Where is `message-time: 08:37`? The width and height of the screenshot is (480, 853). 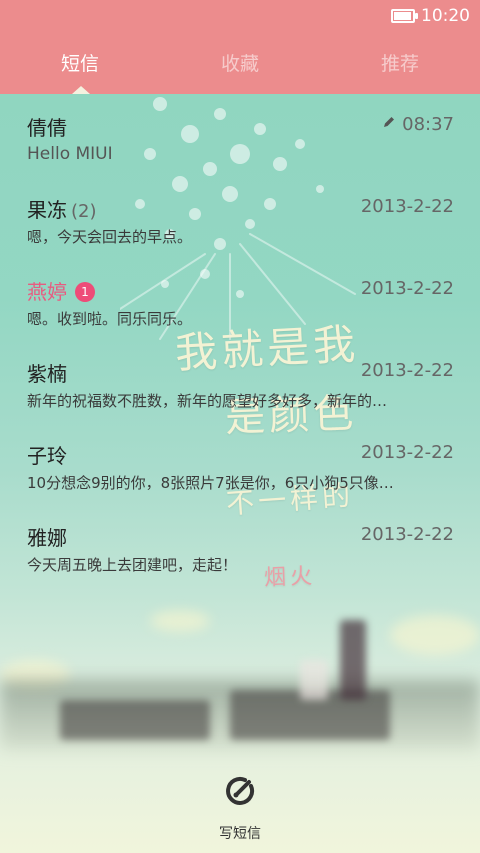 message-time: 08:37 is located at coordinates (418, 124).